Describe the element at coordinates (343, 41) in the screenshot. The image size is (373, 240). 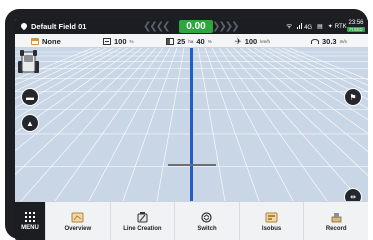
I see `gauge-unit: m/s` at that location.